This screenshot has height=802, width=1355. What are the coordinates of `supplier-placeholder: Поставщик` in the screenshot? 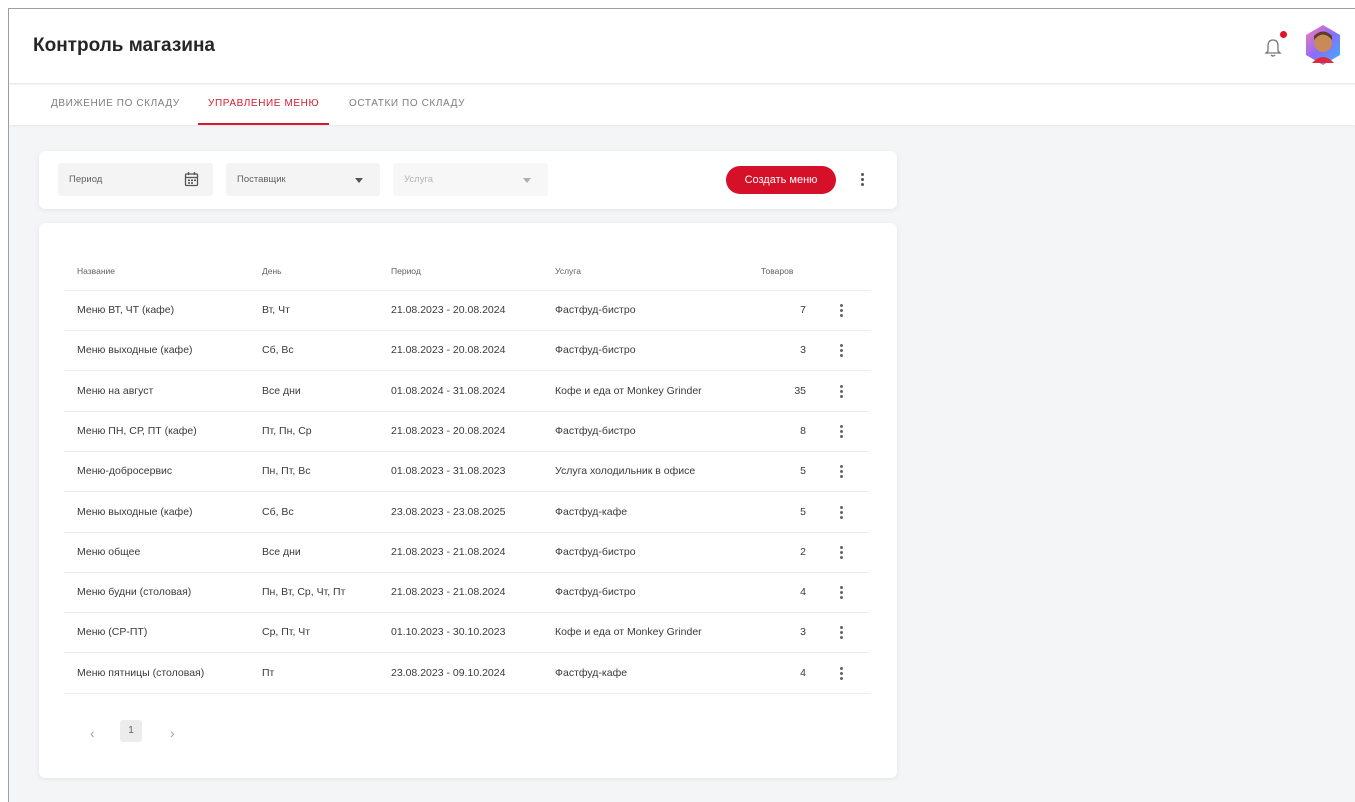 It's located at (261, 179).